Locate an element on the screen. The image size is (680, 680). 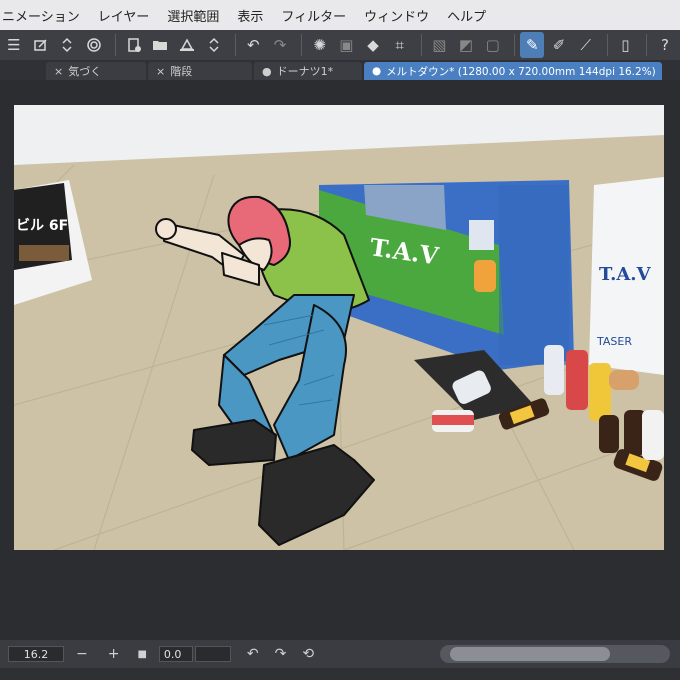
menu-animation: ニメーション is located at coordinates (41, 15).